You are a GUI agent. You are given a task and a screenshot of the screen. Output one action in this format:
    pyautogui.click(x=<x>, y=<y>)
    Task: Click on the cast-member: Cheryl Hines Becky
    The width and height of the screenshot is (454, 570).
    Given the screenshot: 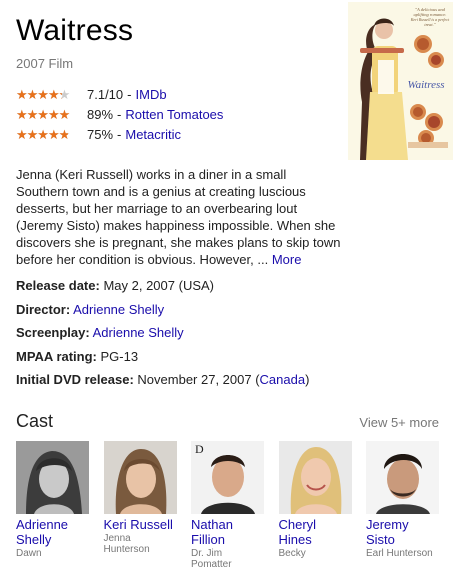 What is the action you would take?
    pyautogui.click(x=315, y=505)
    